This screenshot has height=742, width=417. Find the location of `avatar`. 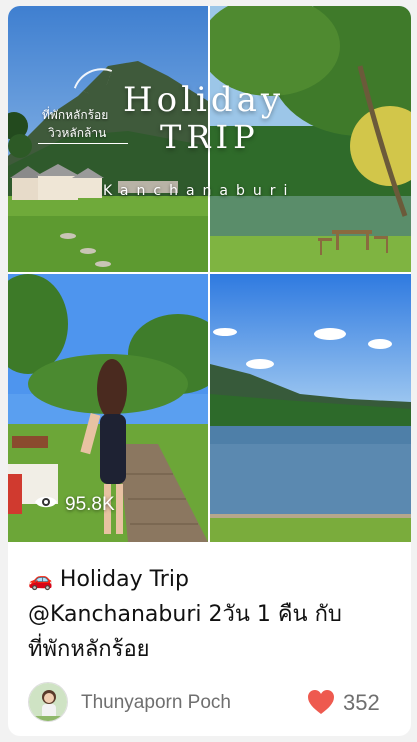

avatar is located at coordinates (48, 702).